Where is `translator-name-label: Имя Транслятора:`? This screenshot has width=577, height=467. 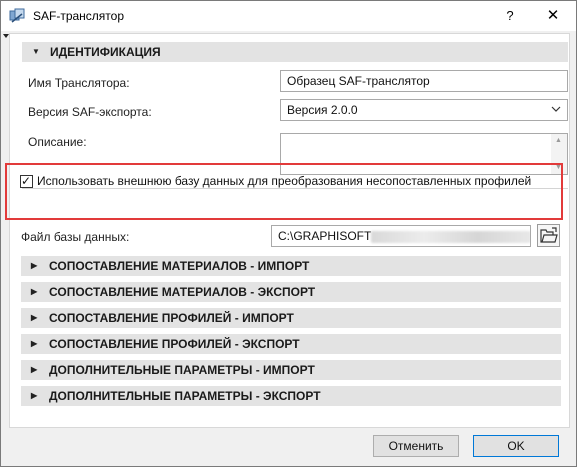
translator-name-label: Имя Транслятора: is located at coordinates (79, 83).